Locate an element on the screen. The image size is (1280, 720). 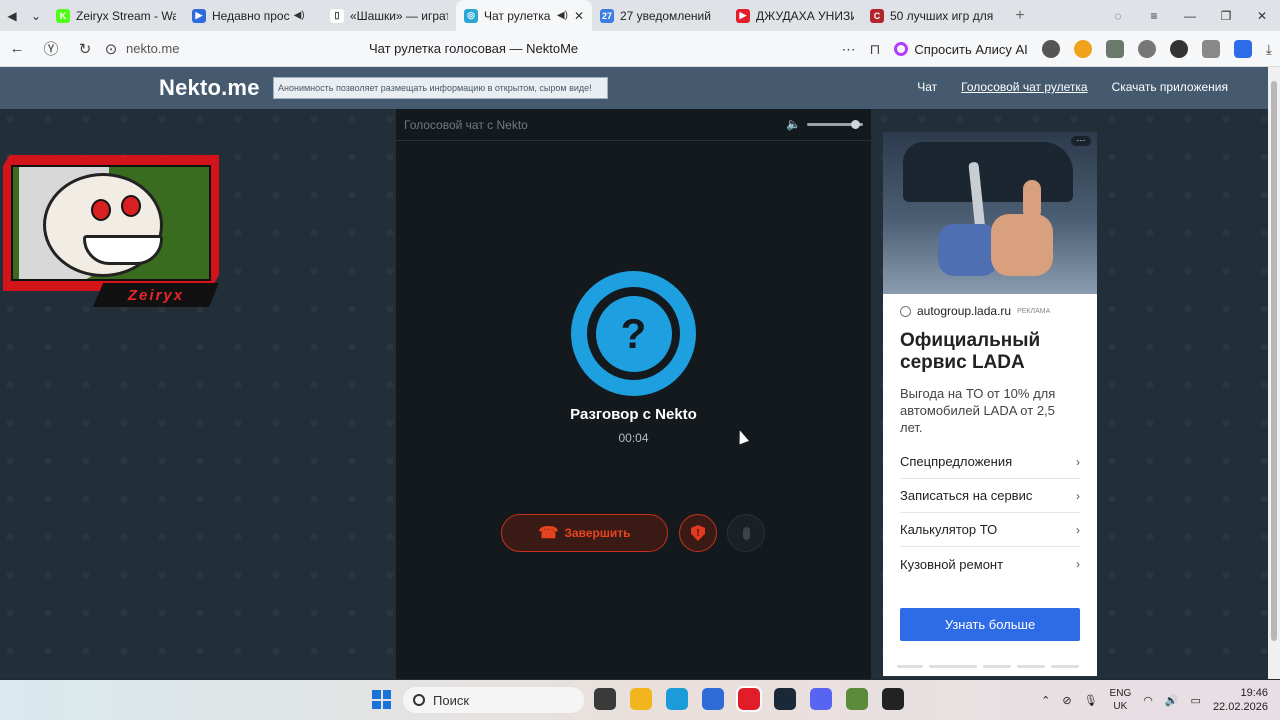
speaker-icon: 🔈 is located at coordinates (793, 124).